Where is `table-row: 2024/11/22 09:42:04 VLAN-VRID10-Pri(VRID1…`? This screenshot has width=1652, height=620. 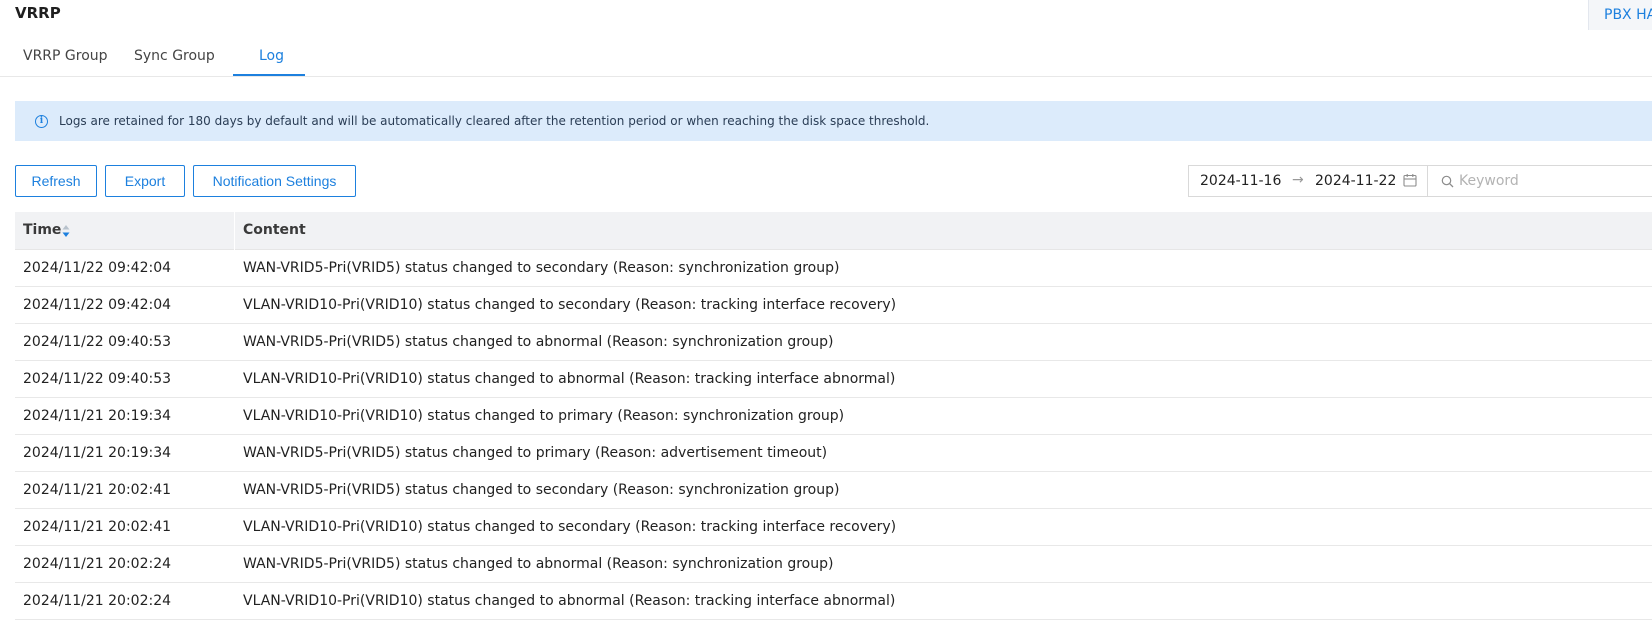 table-row: 2024/11/22 09:42:04 VLAN-VRID10-Pri(VRID1… is located at coordinates (833, 305).